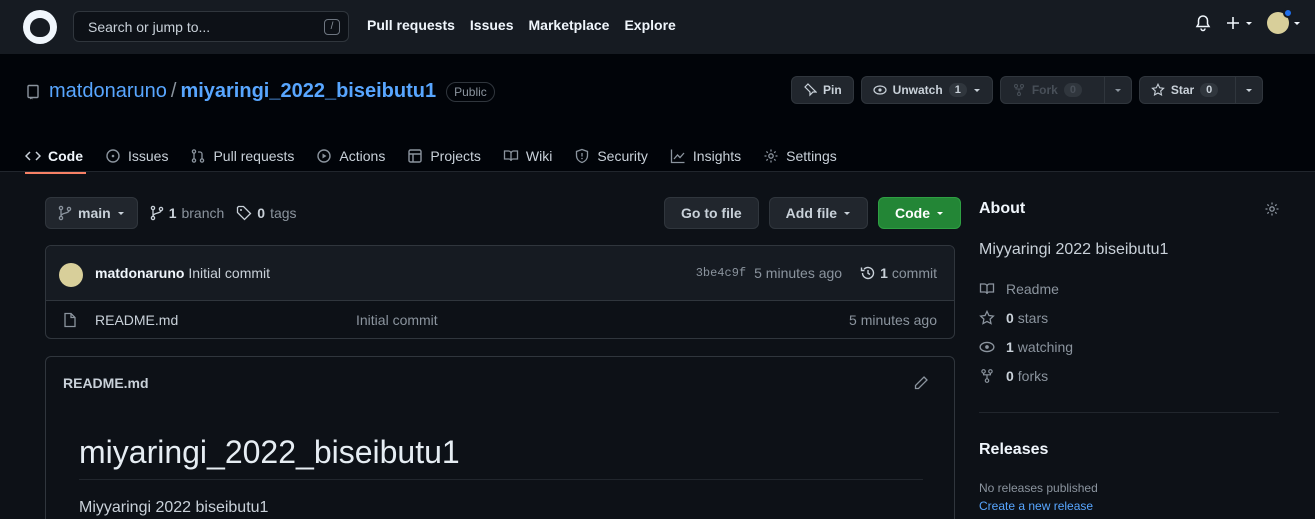  What do you see at coordinates (33, 92) in the screenshot?
I see `repo-icon` at bounding box center [33, 92].